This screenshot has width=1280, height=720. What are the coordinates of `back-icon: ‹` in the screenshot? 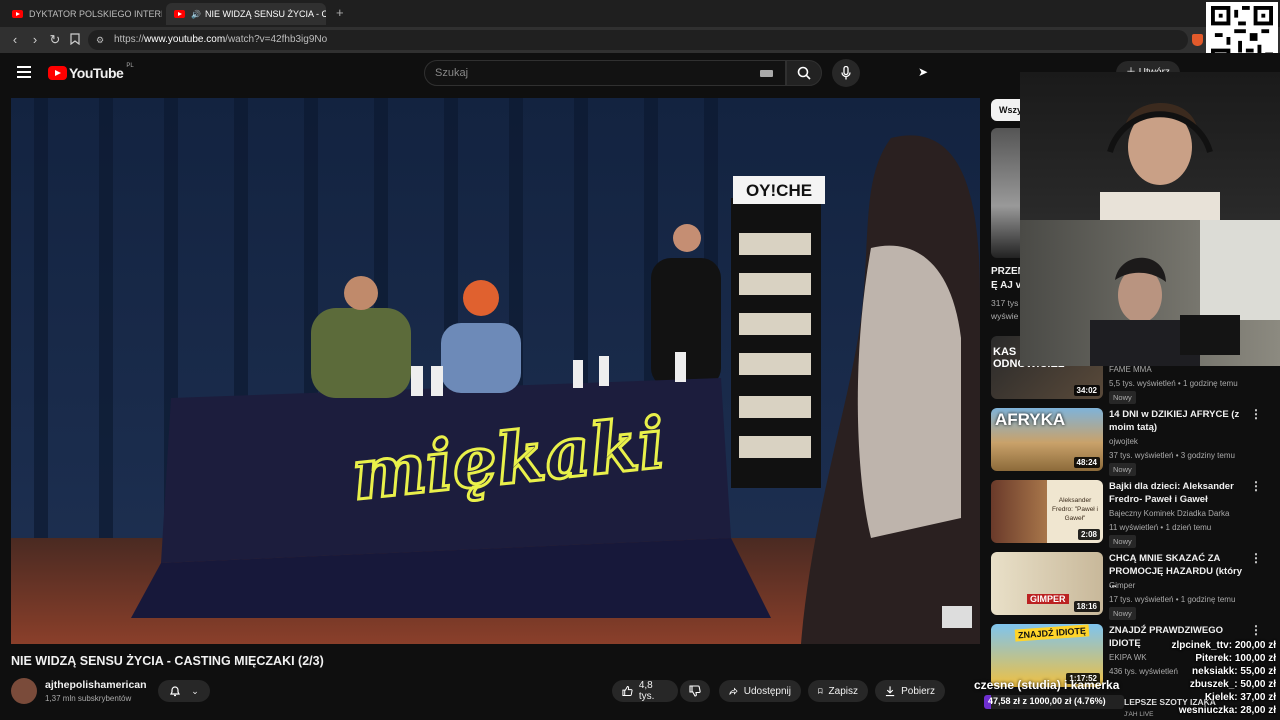 It's located at (15, 40).